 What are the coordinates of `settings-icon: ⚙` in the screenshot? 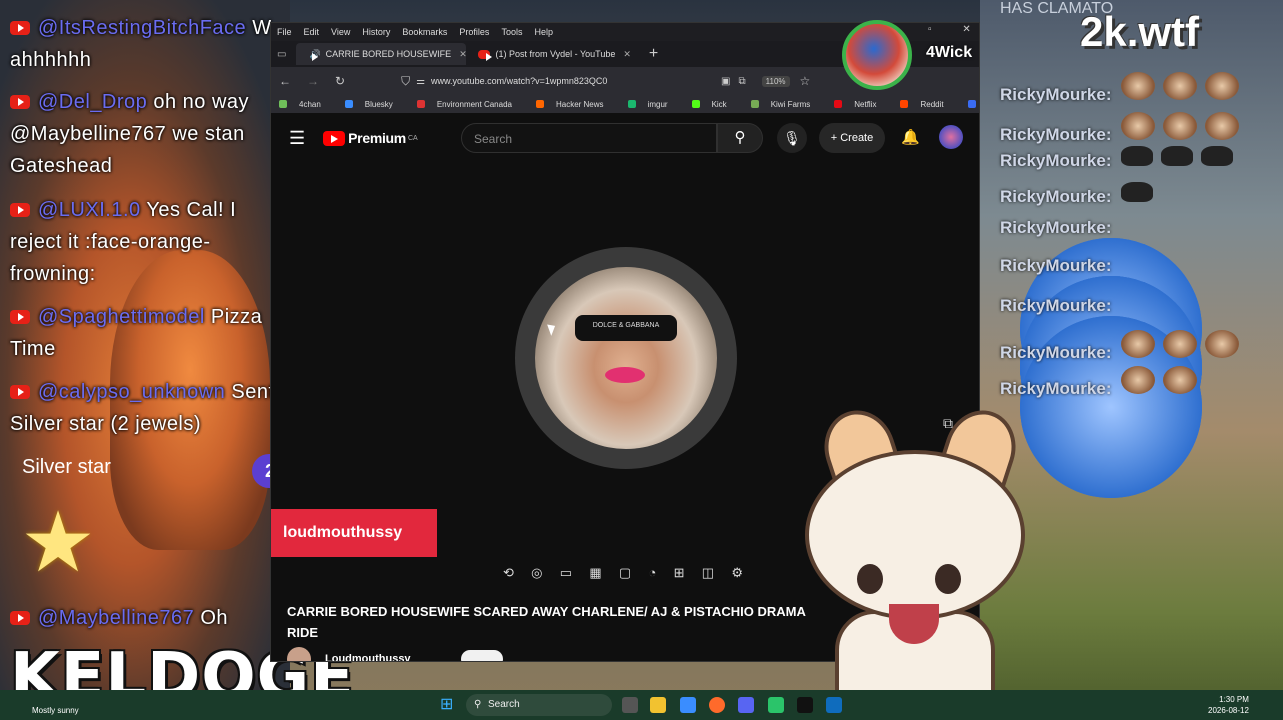 It's located at (737, 576).